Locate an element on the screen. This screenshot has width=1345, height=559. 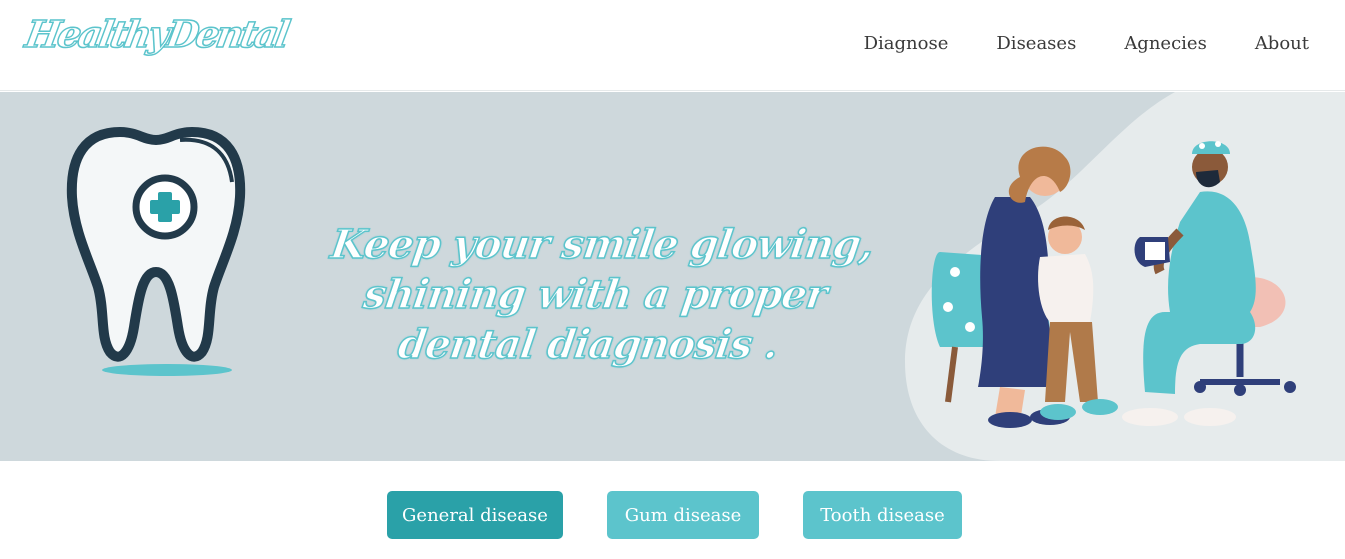
tooth-disease-button: Tooth disease is located at coordinates (882, 515).